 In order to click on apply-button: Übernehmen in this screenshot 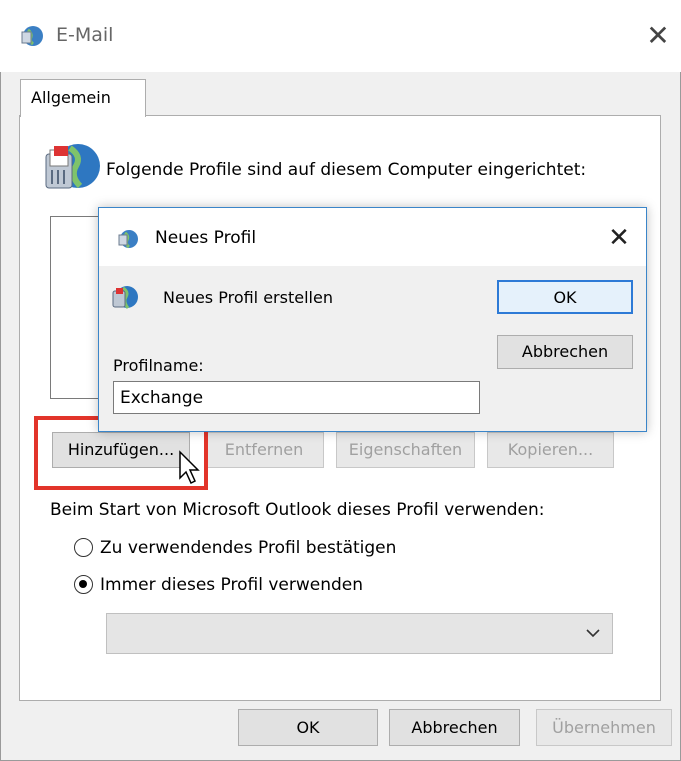, I will do `click(604, 727)`.